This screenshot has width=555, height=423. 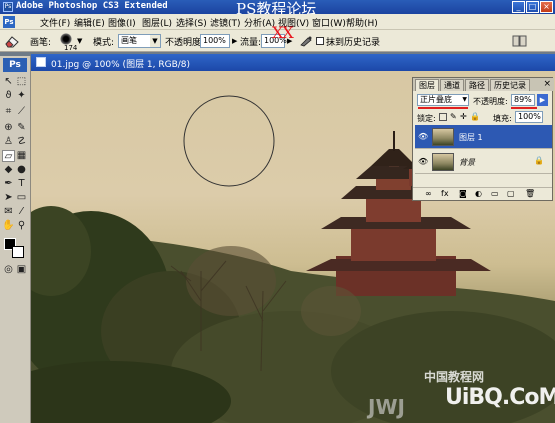 I want to click on airbrush-icon, so click(x=306, y=41).